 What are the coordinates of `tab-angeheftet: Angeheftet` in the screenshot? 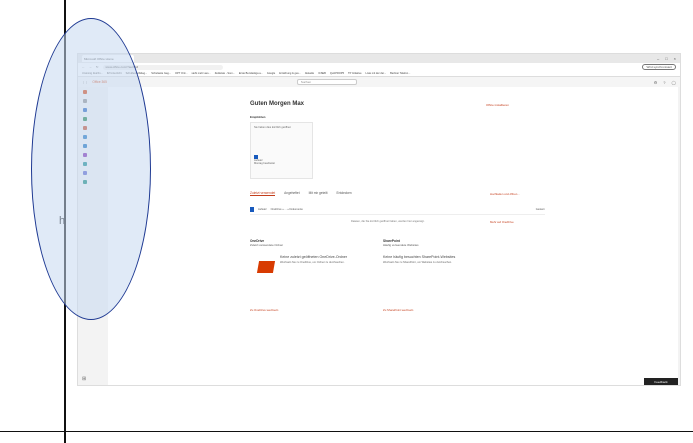 It's located at (291, 193).